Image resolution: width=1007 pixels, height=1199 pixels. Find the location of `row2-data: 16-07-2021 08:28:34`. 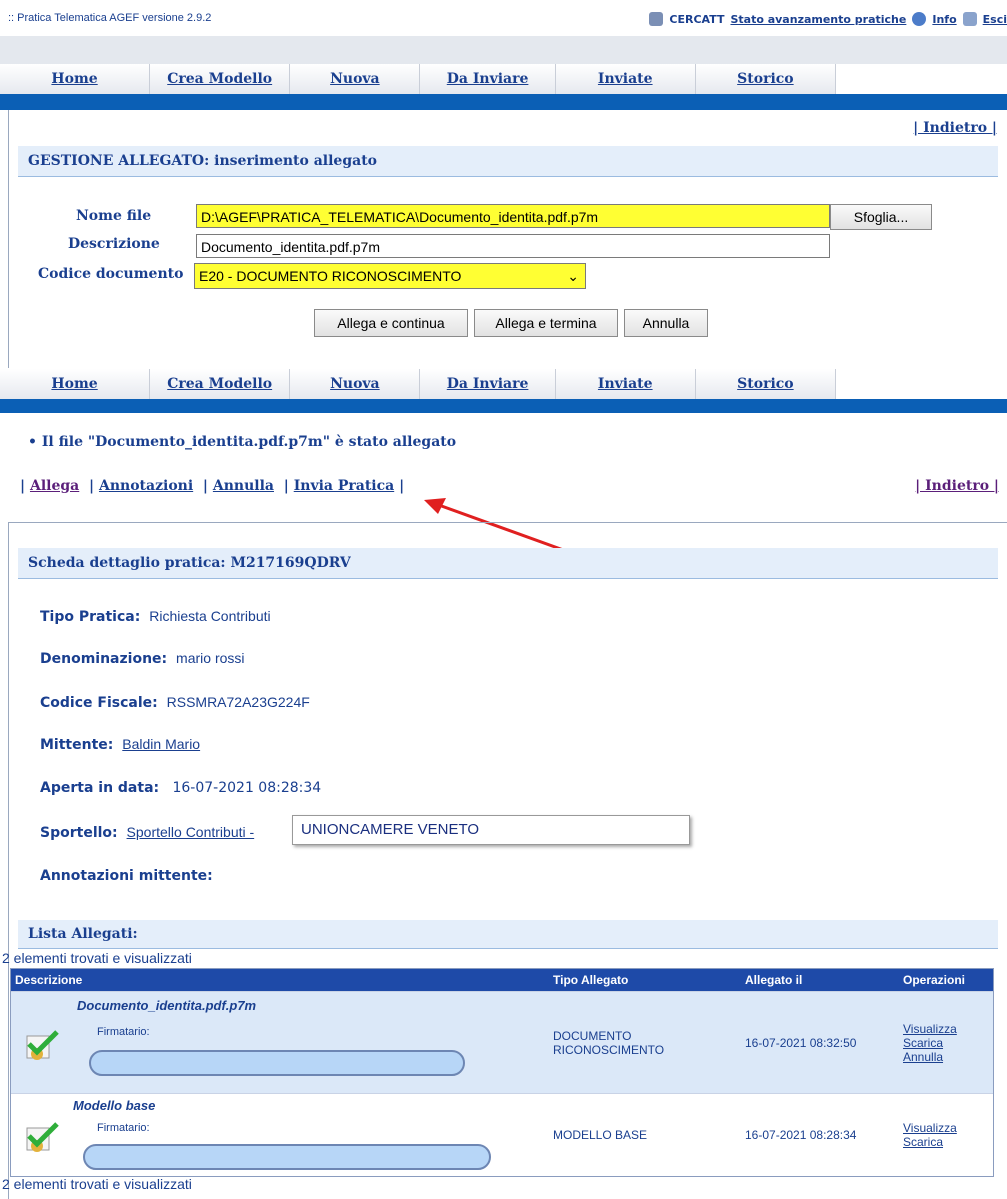

row2-data: 16-07-2021 08:28:34 is located at coordinates (820, 1134).